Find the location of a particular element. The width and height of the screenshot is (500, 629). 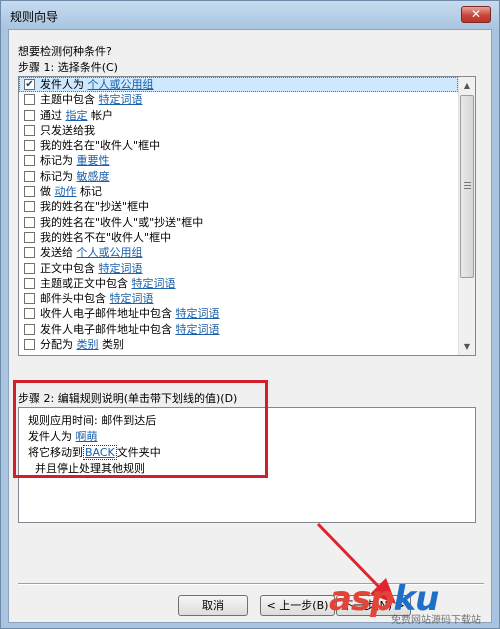

condition-item: 通过 指定 帐户 is located at coordinates (238, 115).